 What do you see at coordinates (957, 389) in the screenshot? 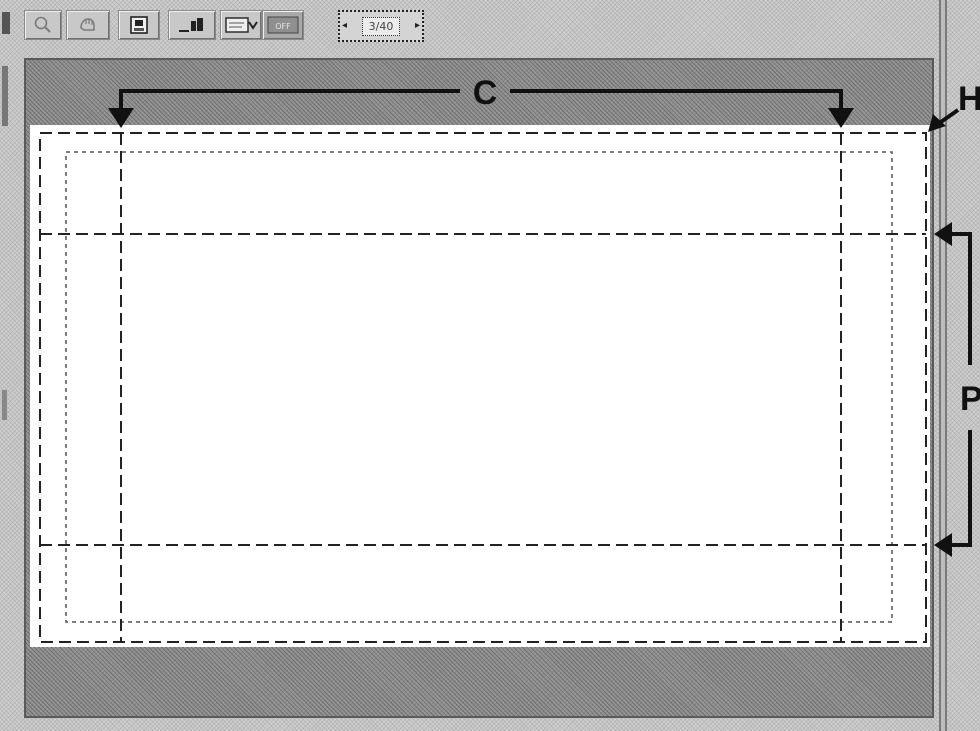
I see `callout-p: P` at bounding box center [957, 389].